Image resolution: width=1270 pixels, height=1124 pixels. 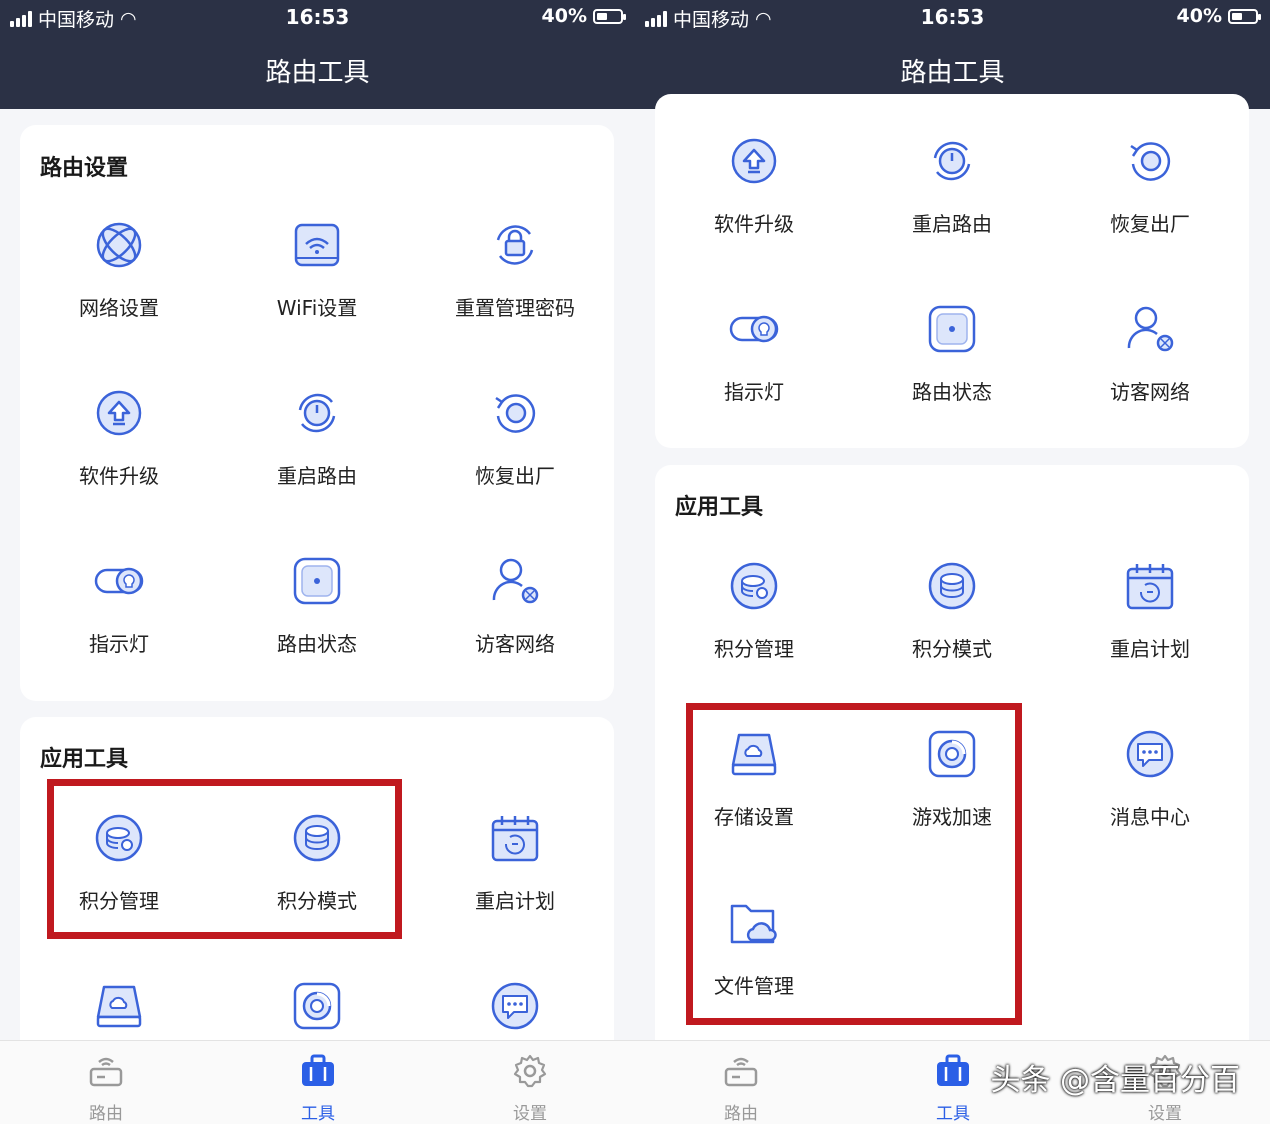 I want to click on gear-tab-icon, so click(x=530, y=1071).